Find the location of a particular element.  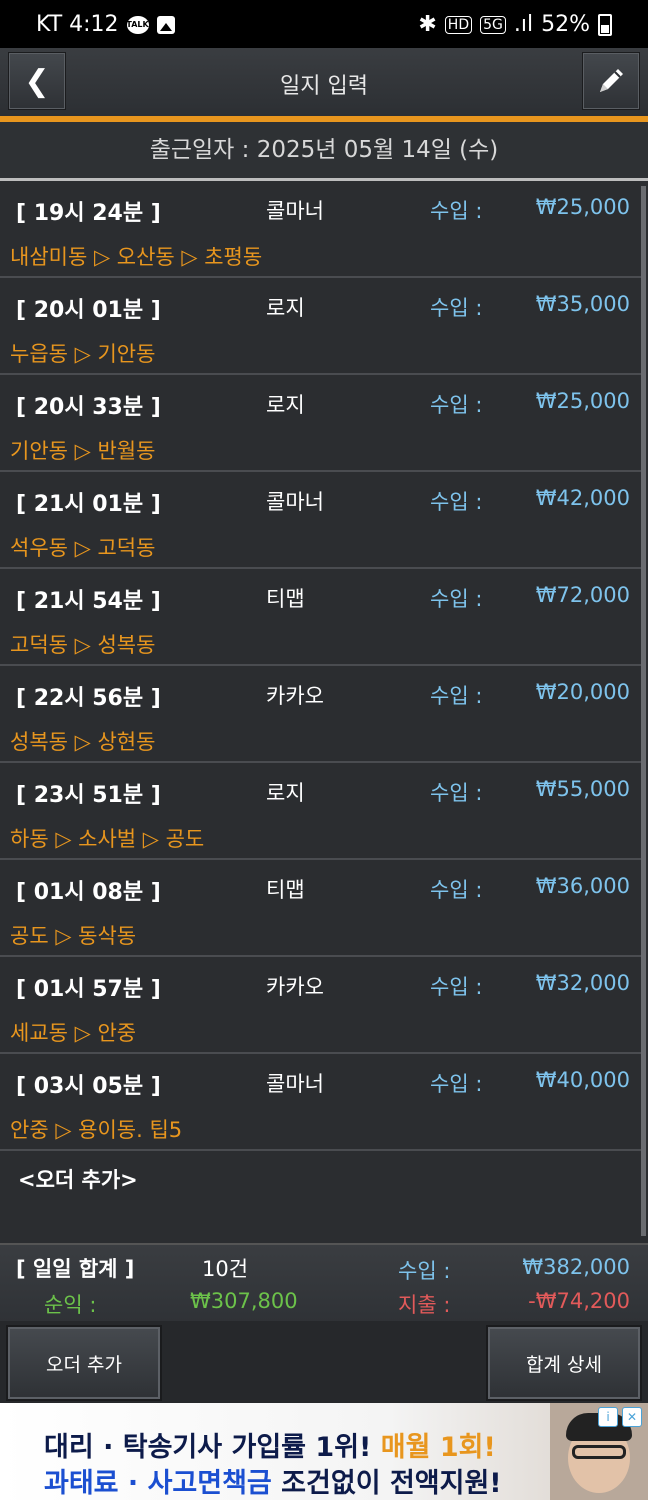

scrollbar is located at coordinates (643, 711).